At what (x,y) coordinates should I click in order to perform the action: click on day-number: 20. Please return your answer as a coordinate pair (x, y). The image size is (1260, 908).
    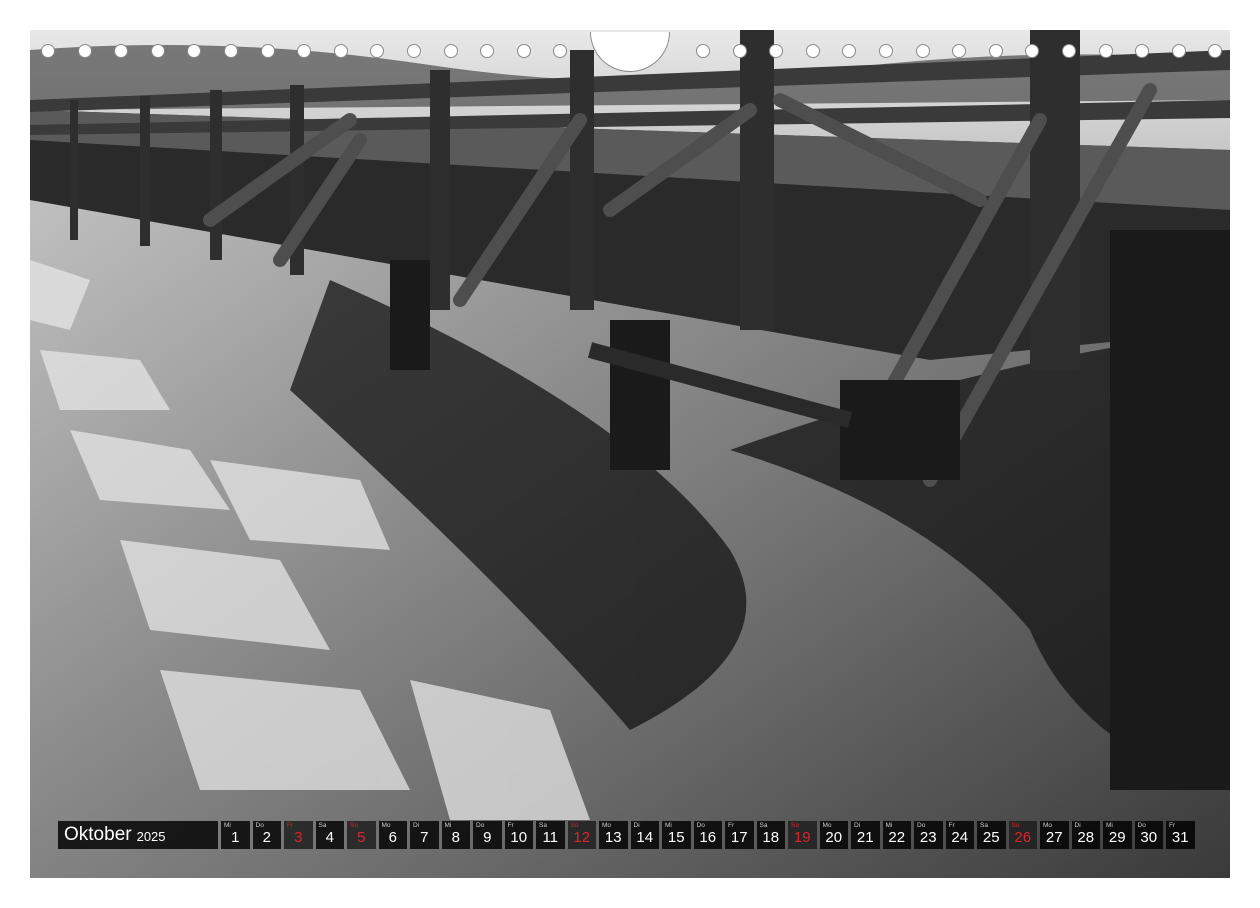
    Looking at the image, I should click on (834, 837).